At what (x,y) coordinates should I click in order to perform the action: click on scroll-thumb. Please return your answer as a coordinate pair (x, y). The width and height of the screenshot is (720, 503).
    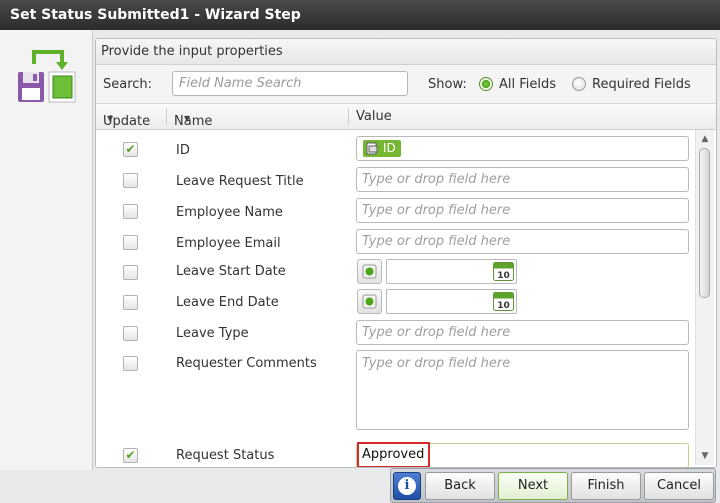
    Looking at the image, I should click on (704, 223).